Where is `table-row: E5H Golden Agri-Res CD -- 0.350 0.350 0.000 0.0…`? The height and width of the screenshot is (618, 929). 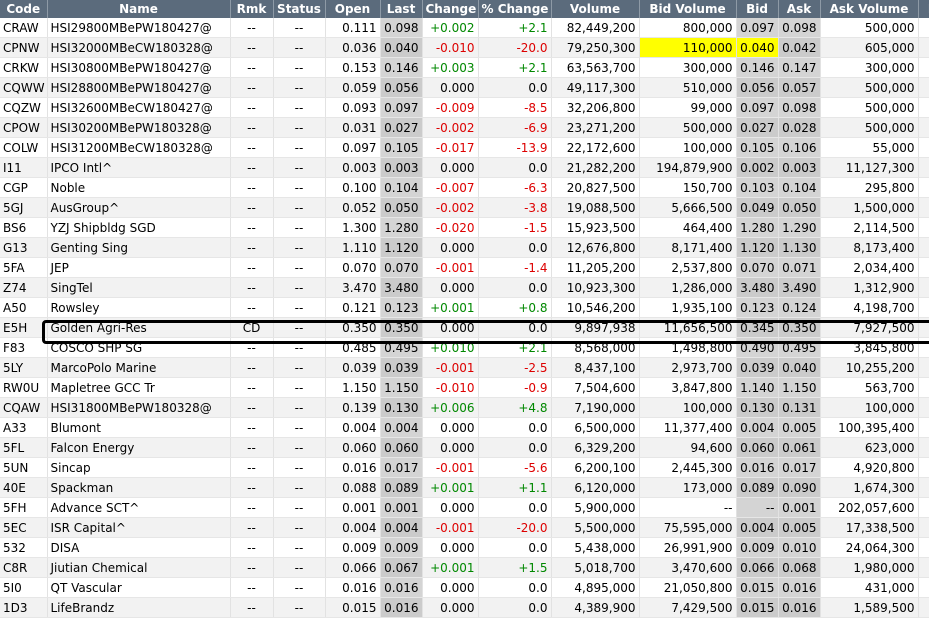
table-row: E5H Golden Agri-Res CD -- 0.350 0.350 0.000 0.0… is located at coordinates (464, 327).